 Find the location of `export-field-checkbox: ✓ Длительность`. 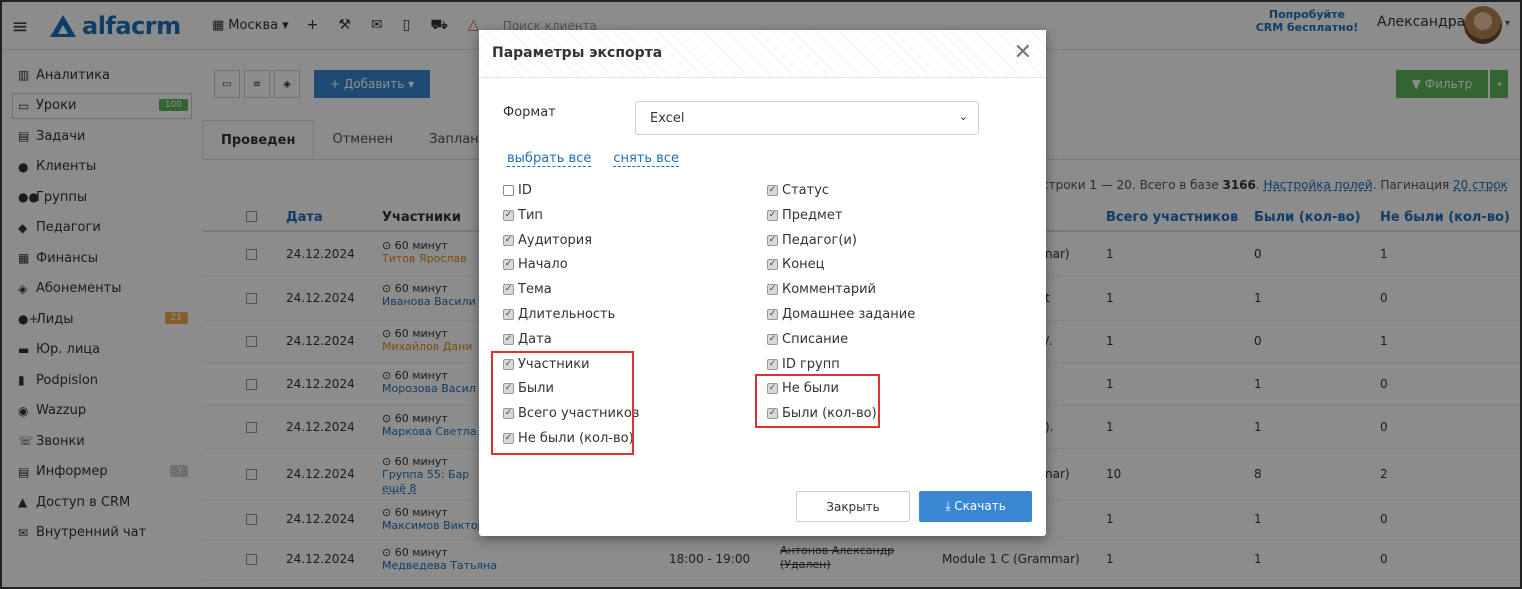

export-field-checkbox: ✓ Длительность is located at coordinates (559, 314).